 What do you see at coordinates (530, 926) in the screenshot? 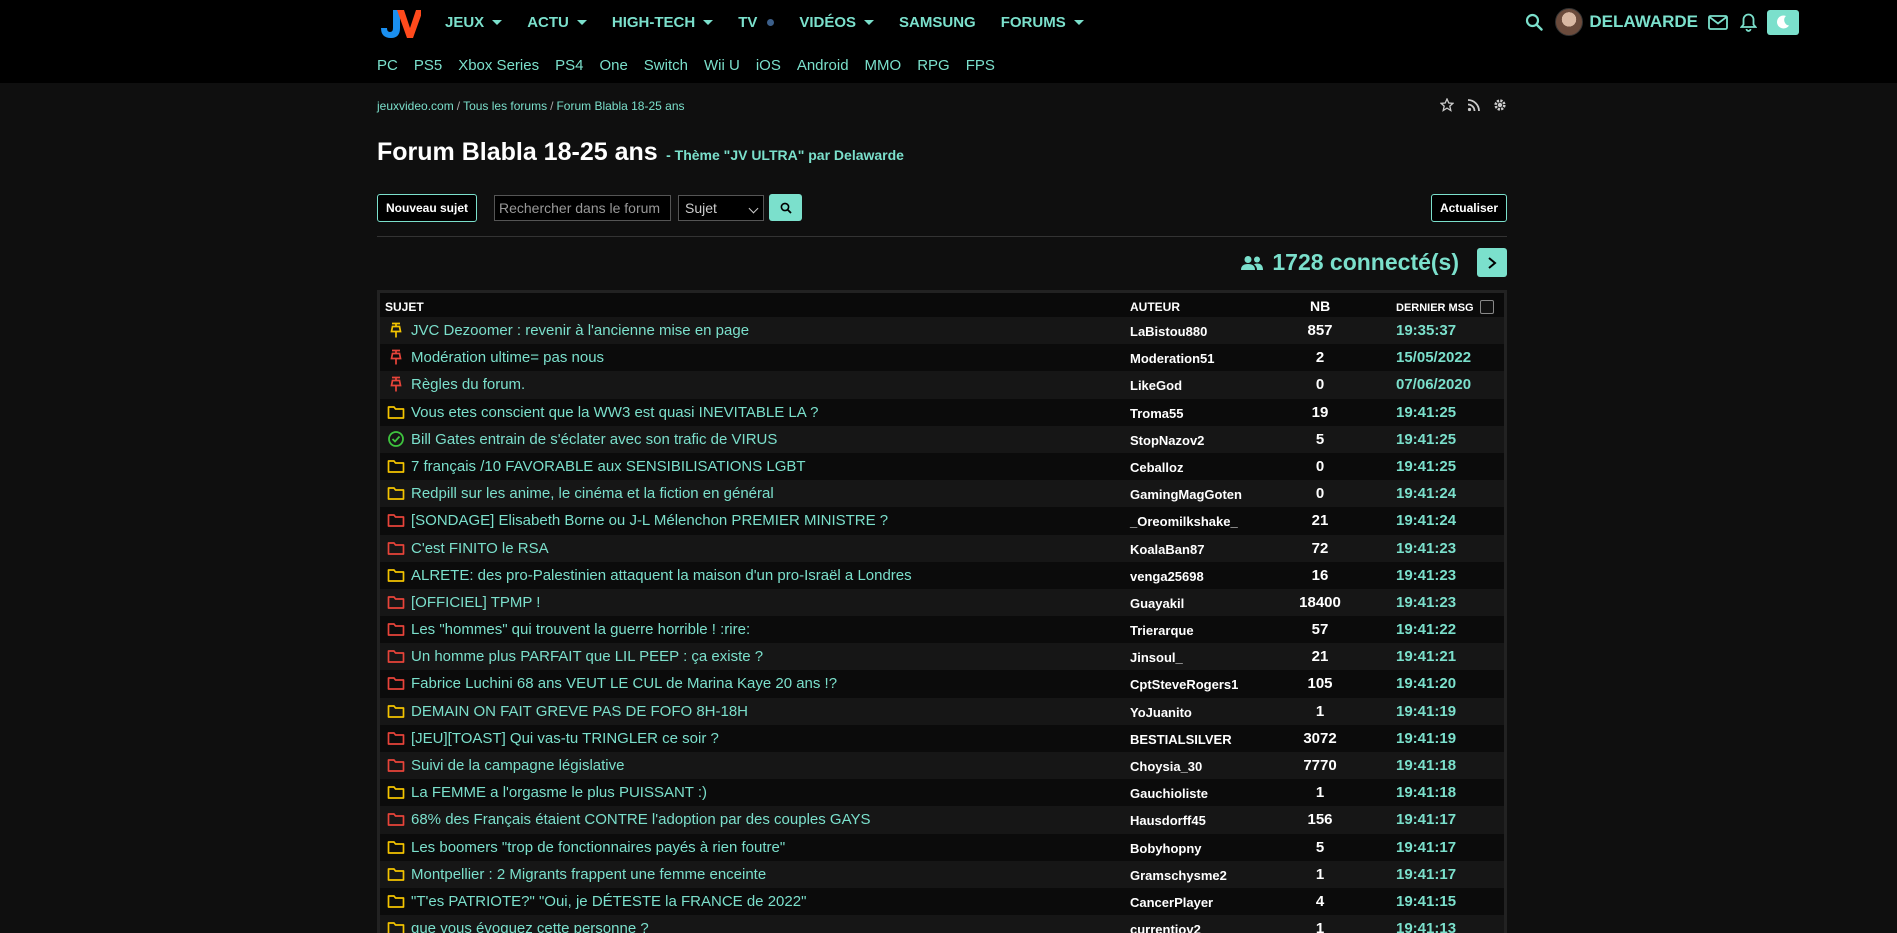
I see `topic-title-link: que vous évoquez cette personne ?` at bounding box center [530, 926].